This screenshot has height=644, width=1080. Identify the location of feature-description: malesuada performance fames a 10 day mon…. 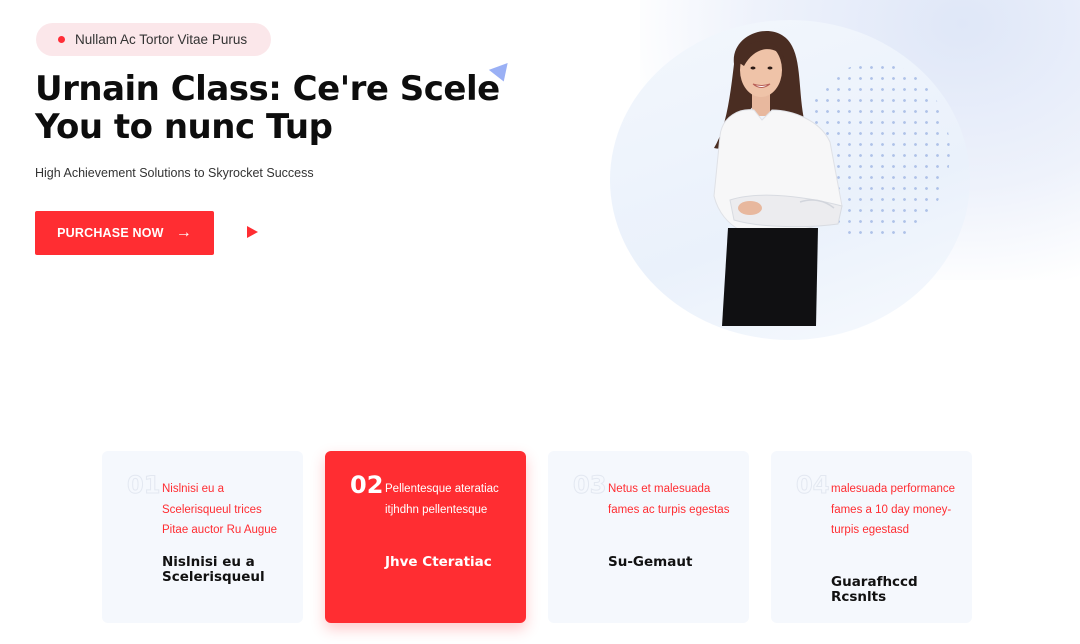
(893, 509).